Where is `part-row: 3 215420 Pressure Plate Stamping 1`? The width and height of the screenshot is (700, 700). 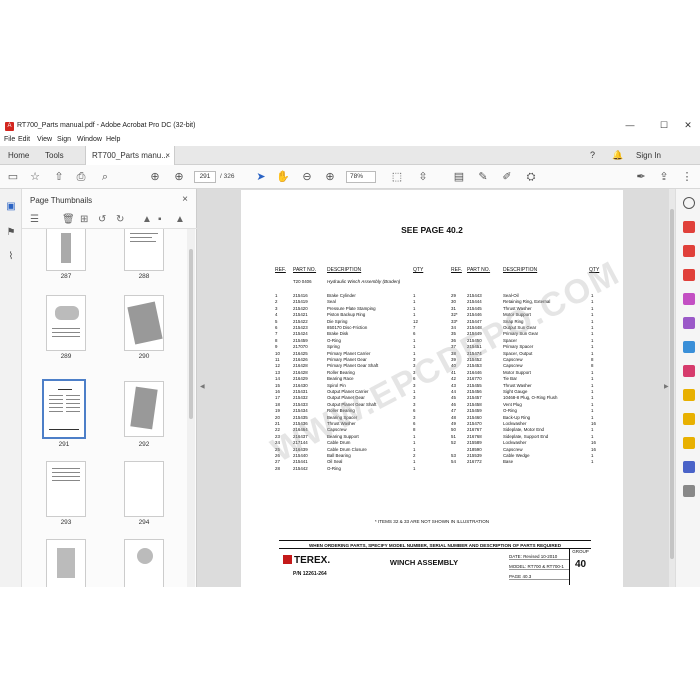 part-row: 3 215420 Pressure Plate Stamping 1 is located at coordinates (350, 309).